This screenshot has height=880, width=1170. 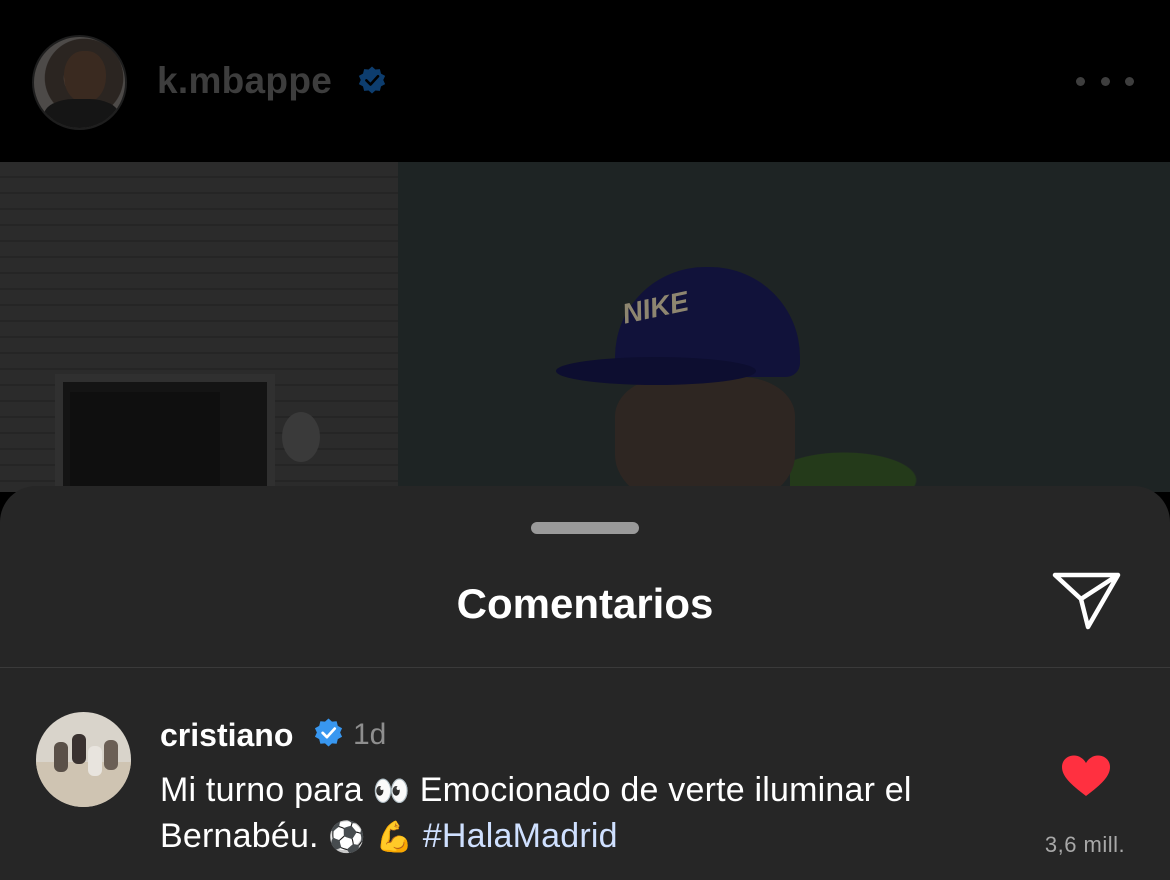 I want to click on drag-handle, so click(x=585, y=528).